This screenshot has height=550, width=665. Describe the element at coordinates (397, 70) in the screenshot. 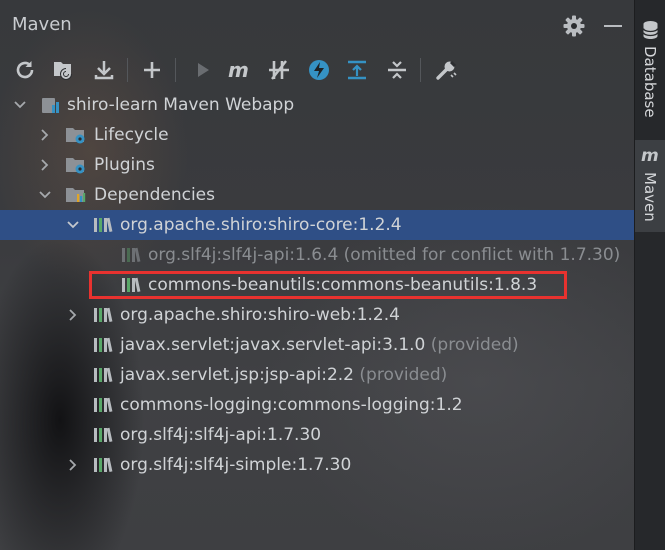

I see `collapse-all-icon` at that location.